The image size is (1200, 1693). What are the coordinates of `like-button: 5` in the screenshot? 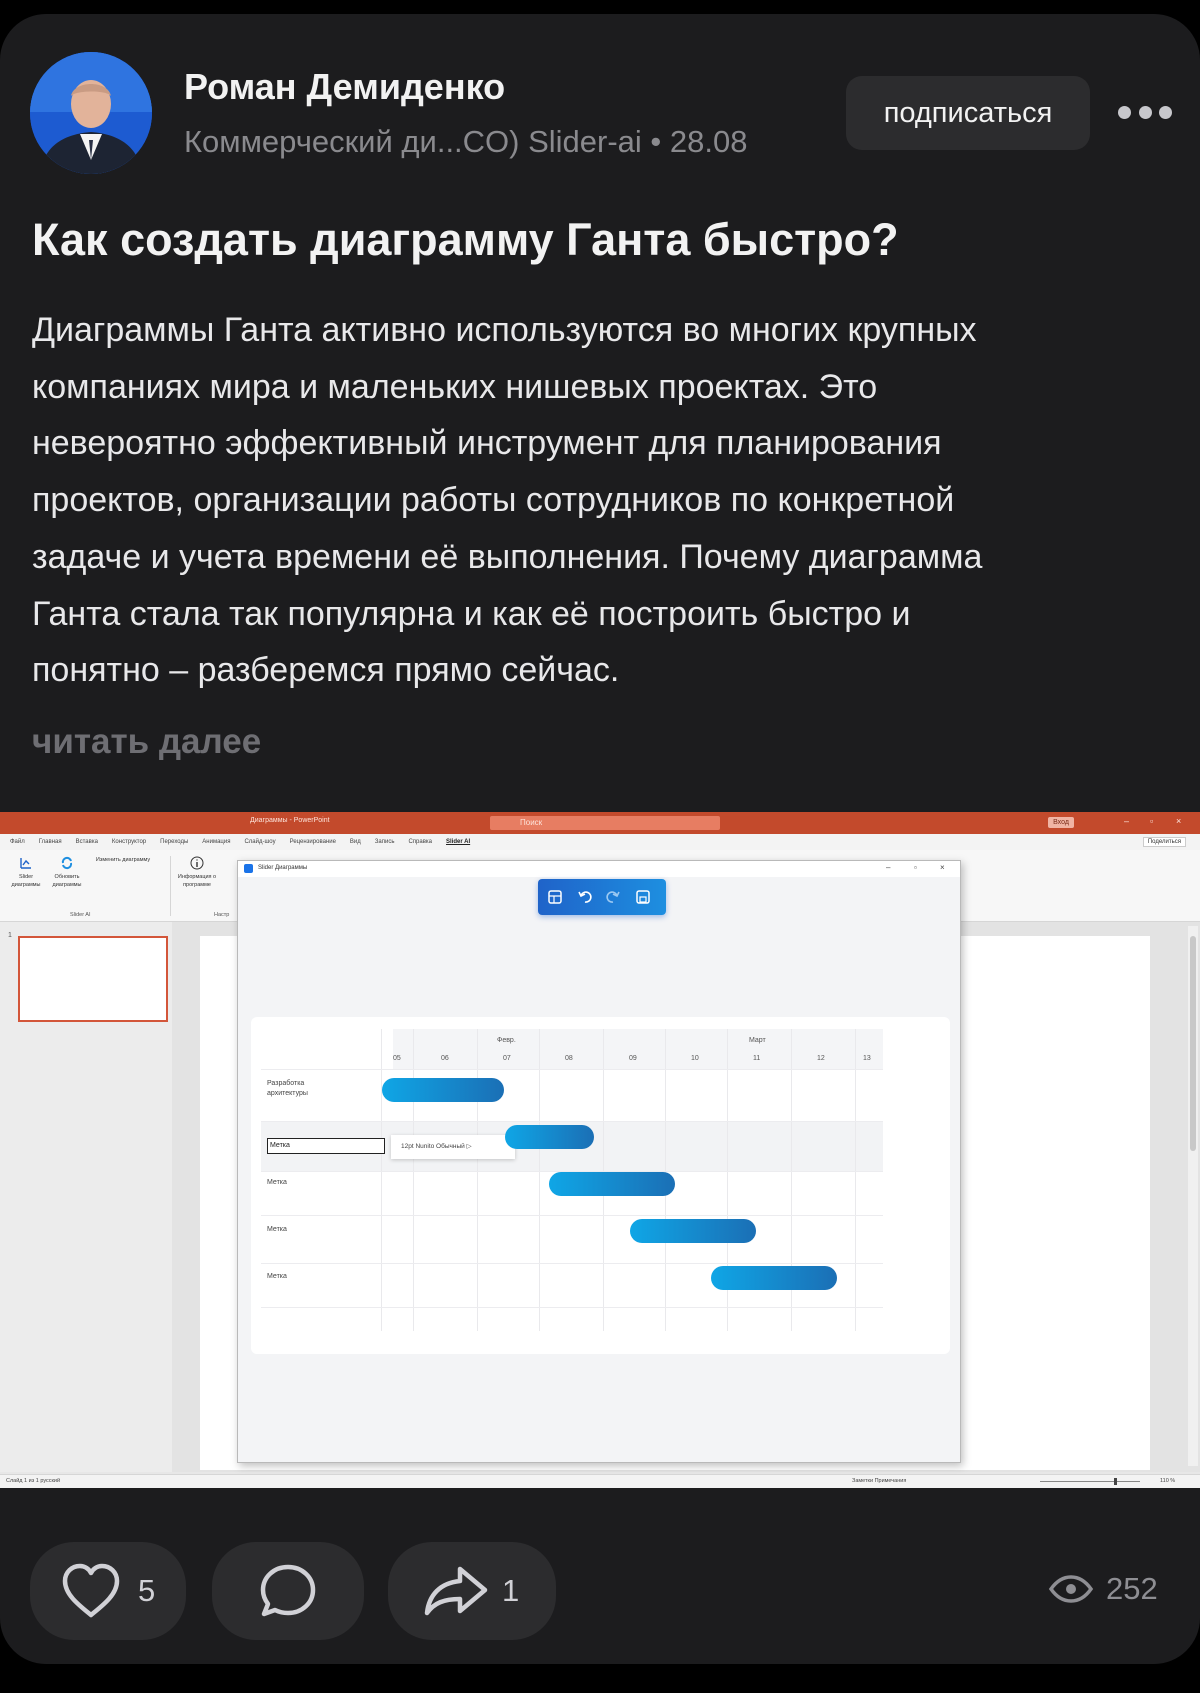 It's located at (108, 1591).